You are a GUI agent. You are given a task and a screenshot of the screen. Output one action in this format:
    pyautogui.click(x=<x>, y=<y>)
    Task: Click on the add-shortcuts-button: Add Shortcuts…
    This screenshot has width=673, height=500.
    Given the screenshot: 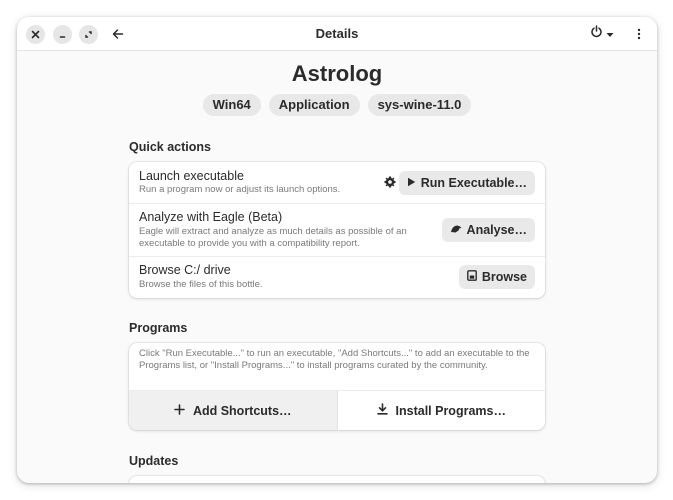 What is the action you would take?
    pyautogui.click(x=233, y=410)
    